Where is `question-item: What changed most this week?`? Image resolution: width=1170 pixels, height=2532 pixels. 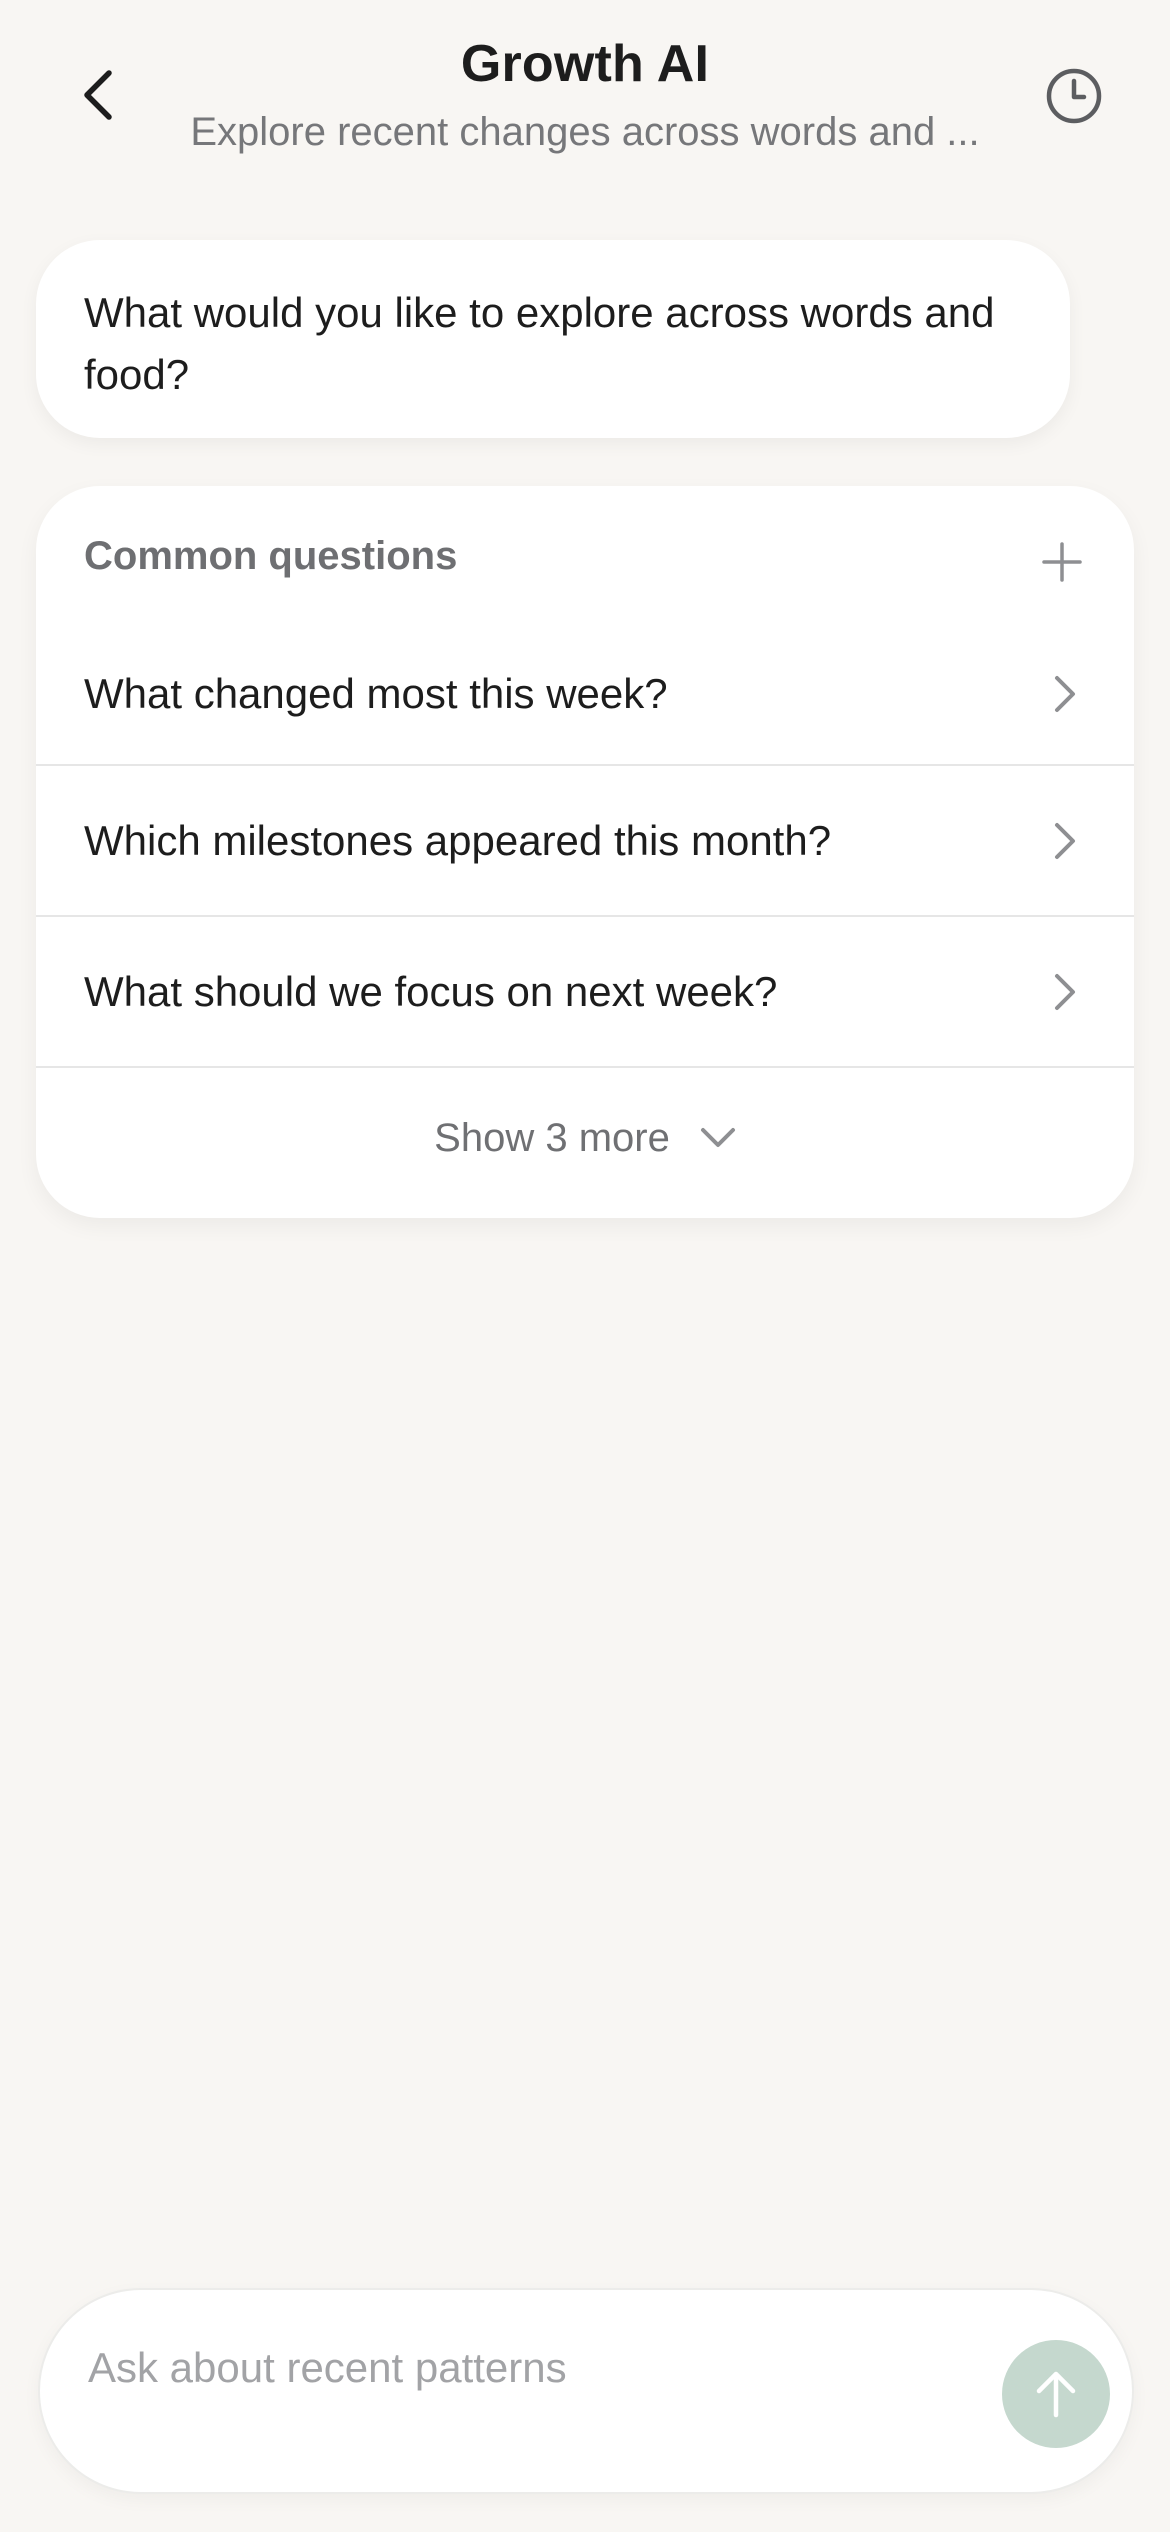
question-item: What changed most this week? is located at coordinates (585, 695).